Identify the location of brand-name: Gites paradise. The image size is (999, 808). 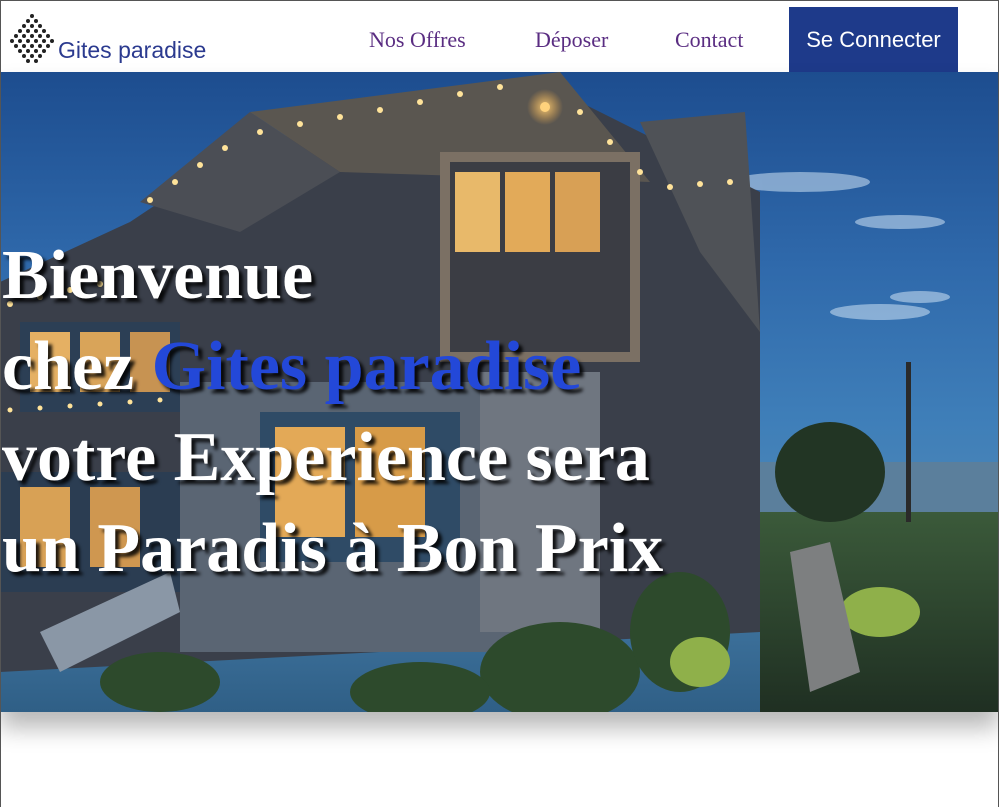
(132, 50).